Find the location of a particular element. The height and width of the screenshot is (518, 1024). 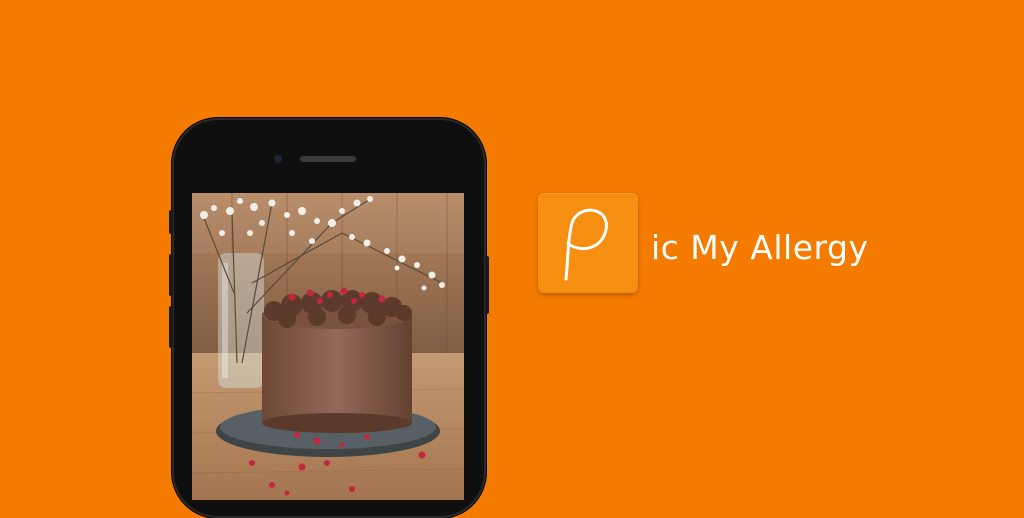

app-logo-tile is located at coordinates (588, 243).